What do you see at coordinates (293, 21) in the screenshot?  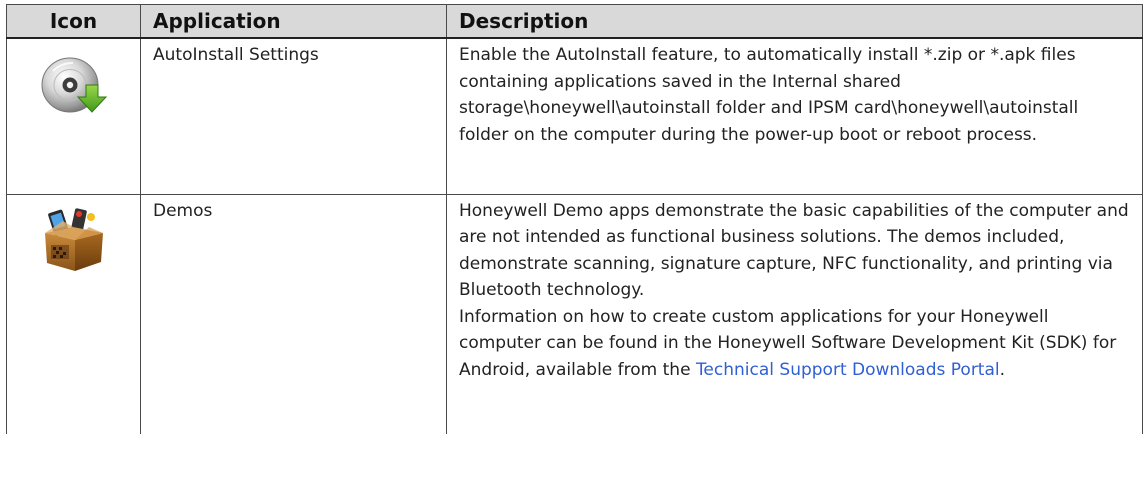 I see `header-application: Application` at bounding box center [293, 21].